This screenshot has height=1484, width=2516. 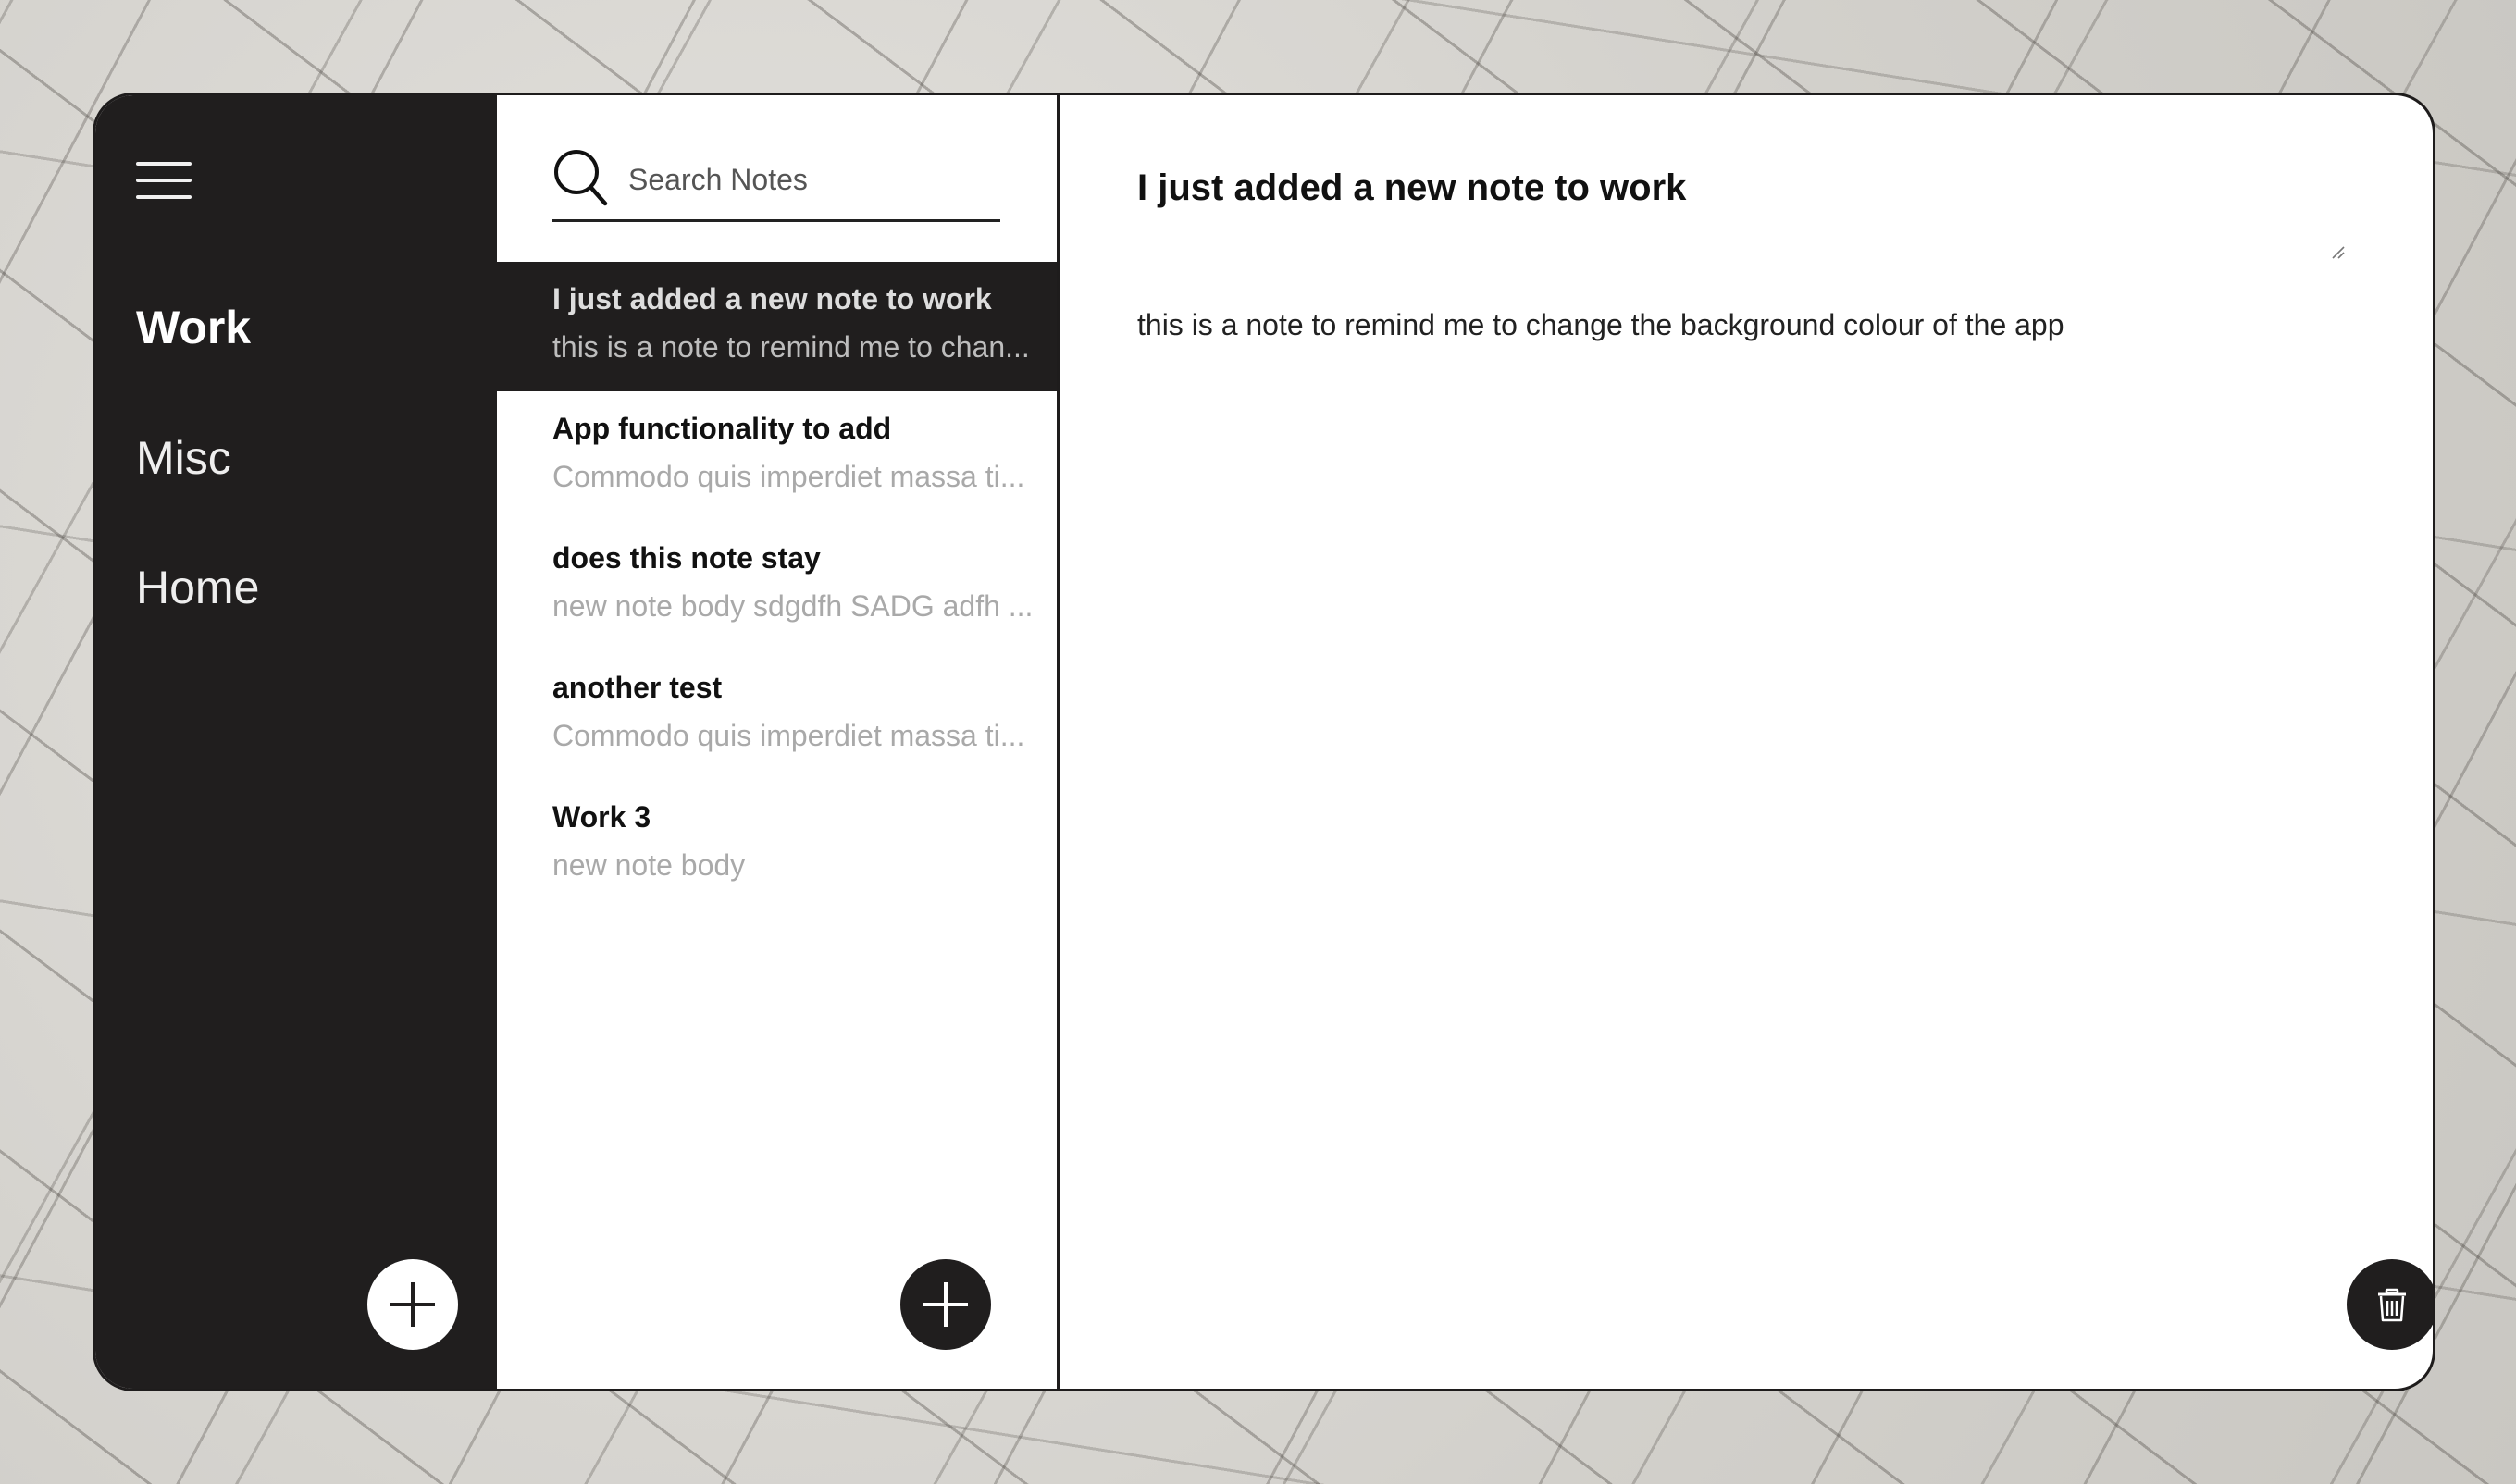 What do you see at coordinates (165, 182) in the screenshot?
I see `hamburger-menu-icon` at bounding box center [165, 182].